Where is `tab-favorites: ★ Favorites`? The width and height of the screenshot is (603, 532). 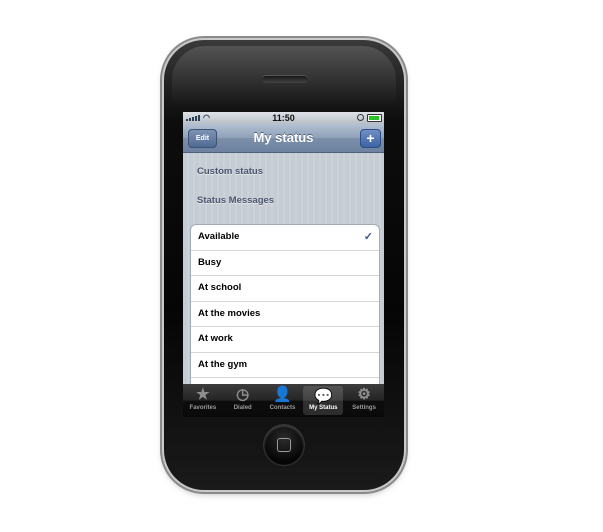 tab-favorites: ★ Favorites is located at coordinates (203, 400).